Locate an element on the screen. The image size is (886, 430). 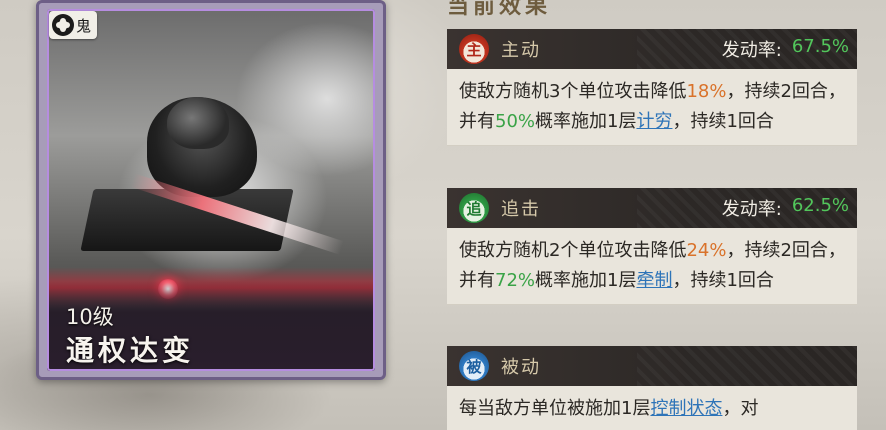
highlight-value: 24% is located at coordinates (706, 250).